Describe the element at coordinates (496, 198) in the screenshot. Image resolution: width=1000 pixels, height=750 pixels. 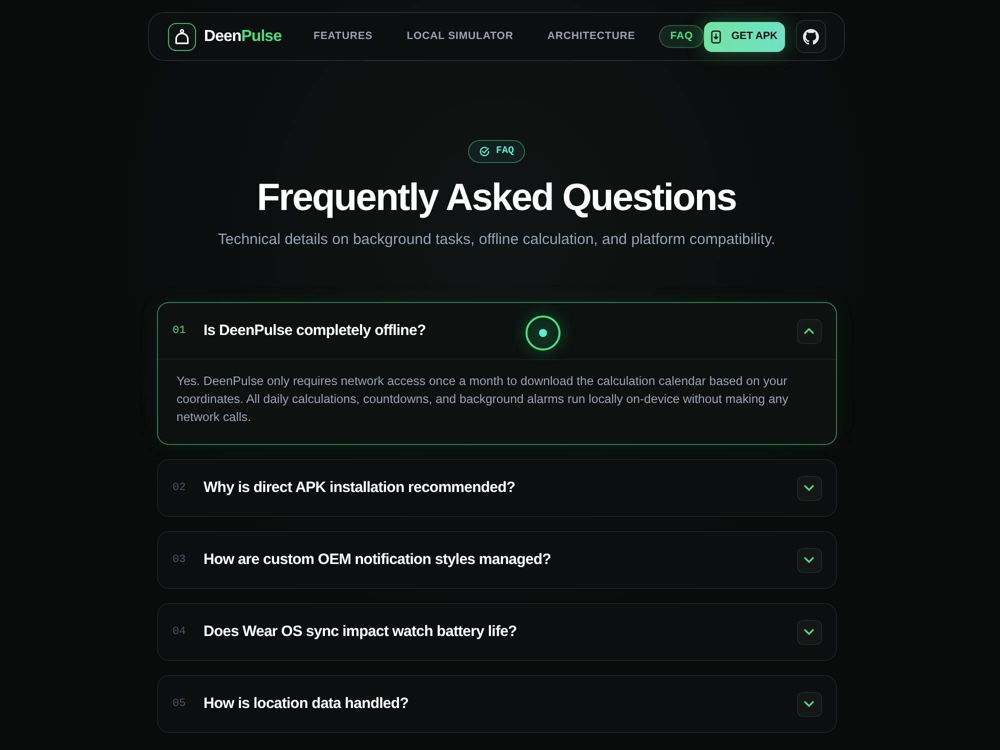
I see `section-title: Frequently Asked Questions` at that location.